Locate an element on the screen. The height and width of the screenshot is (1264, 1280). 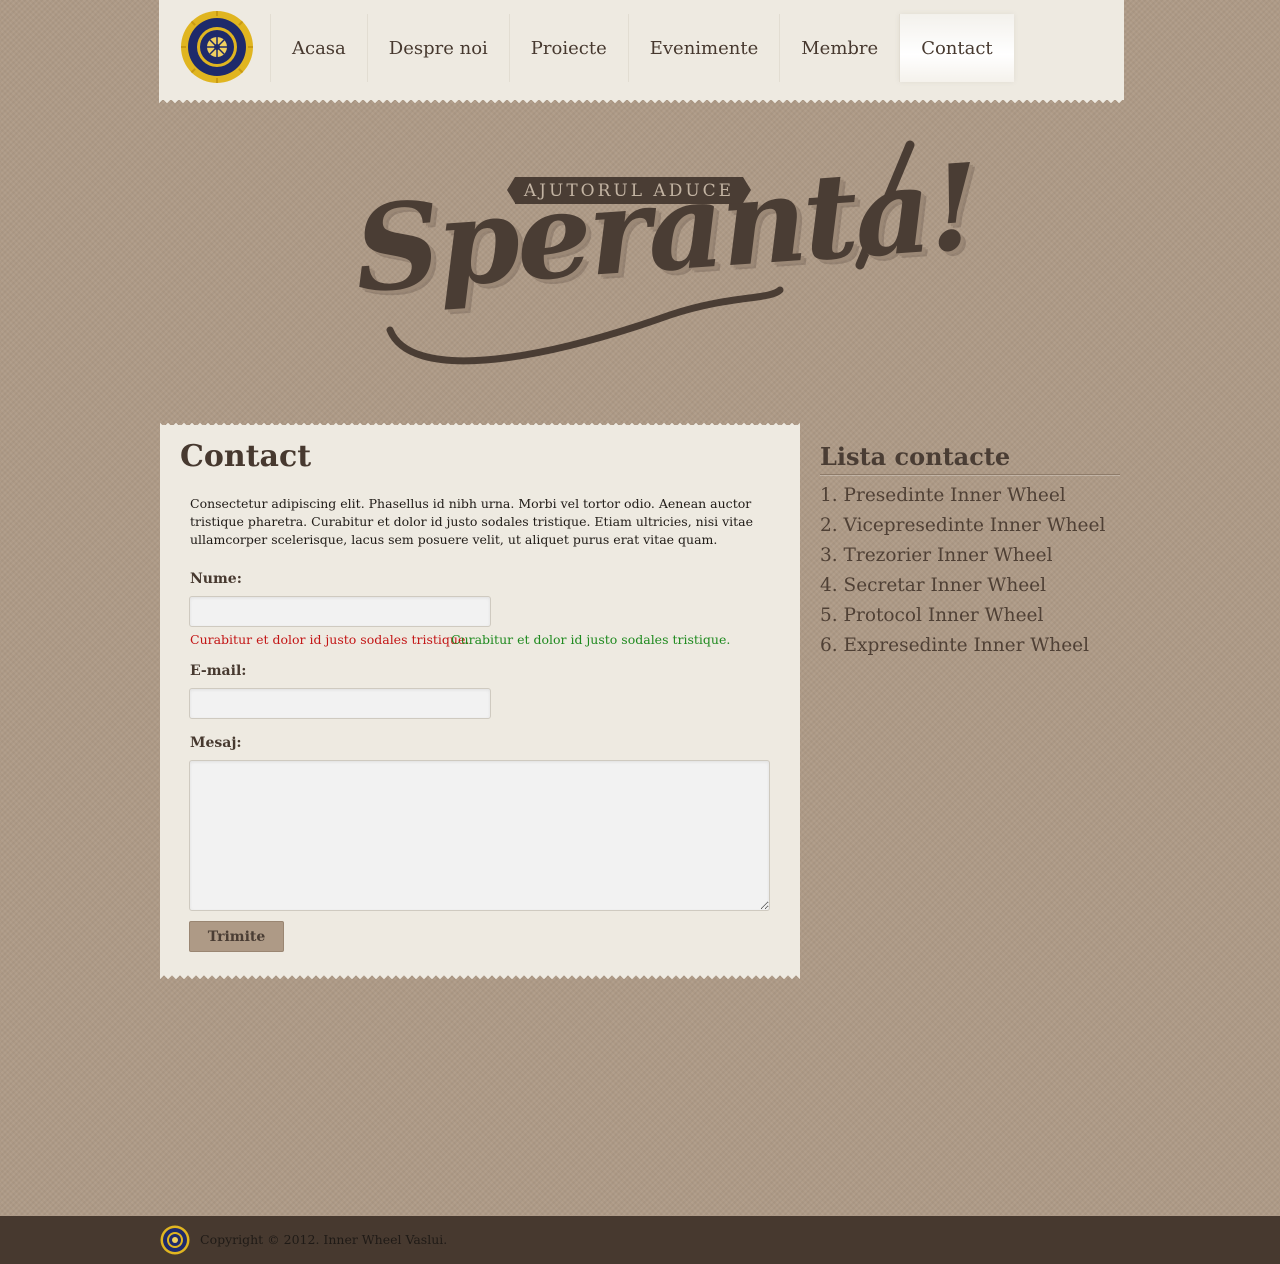
footer-emblem-icon is located at coordinates (175, 1240).